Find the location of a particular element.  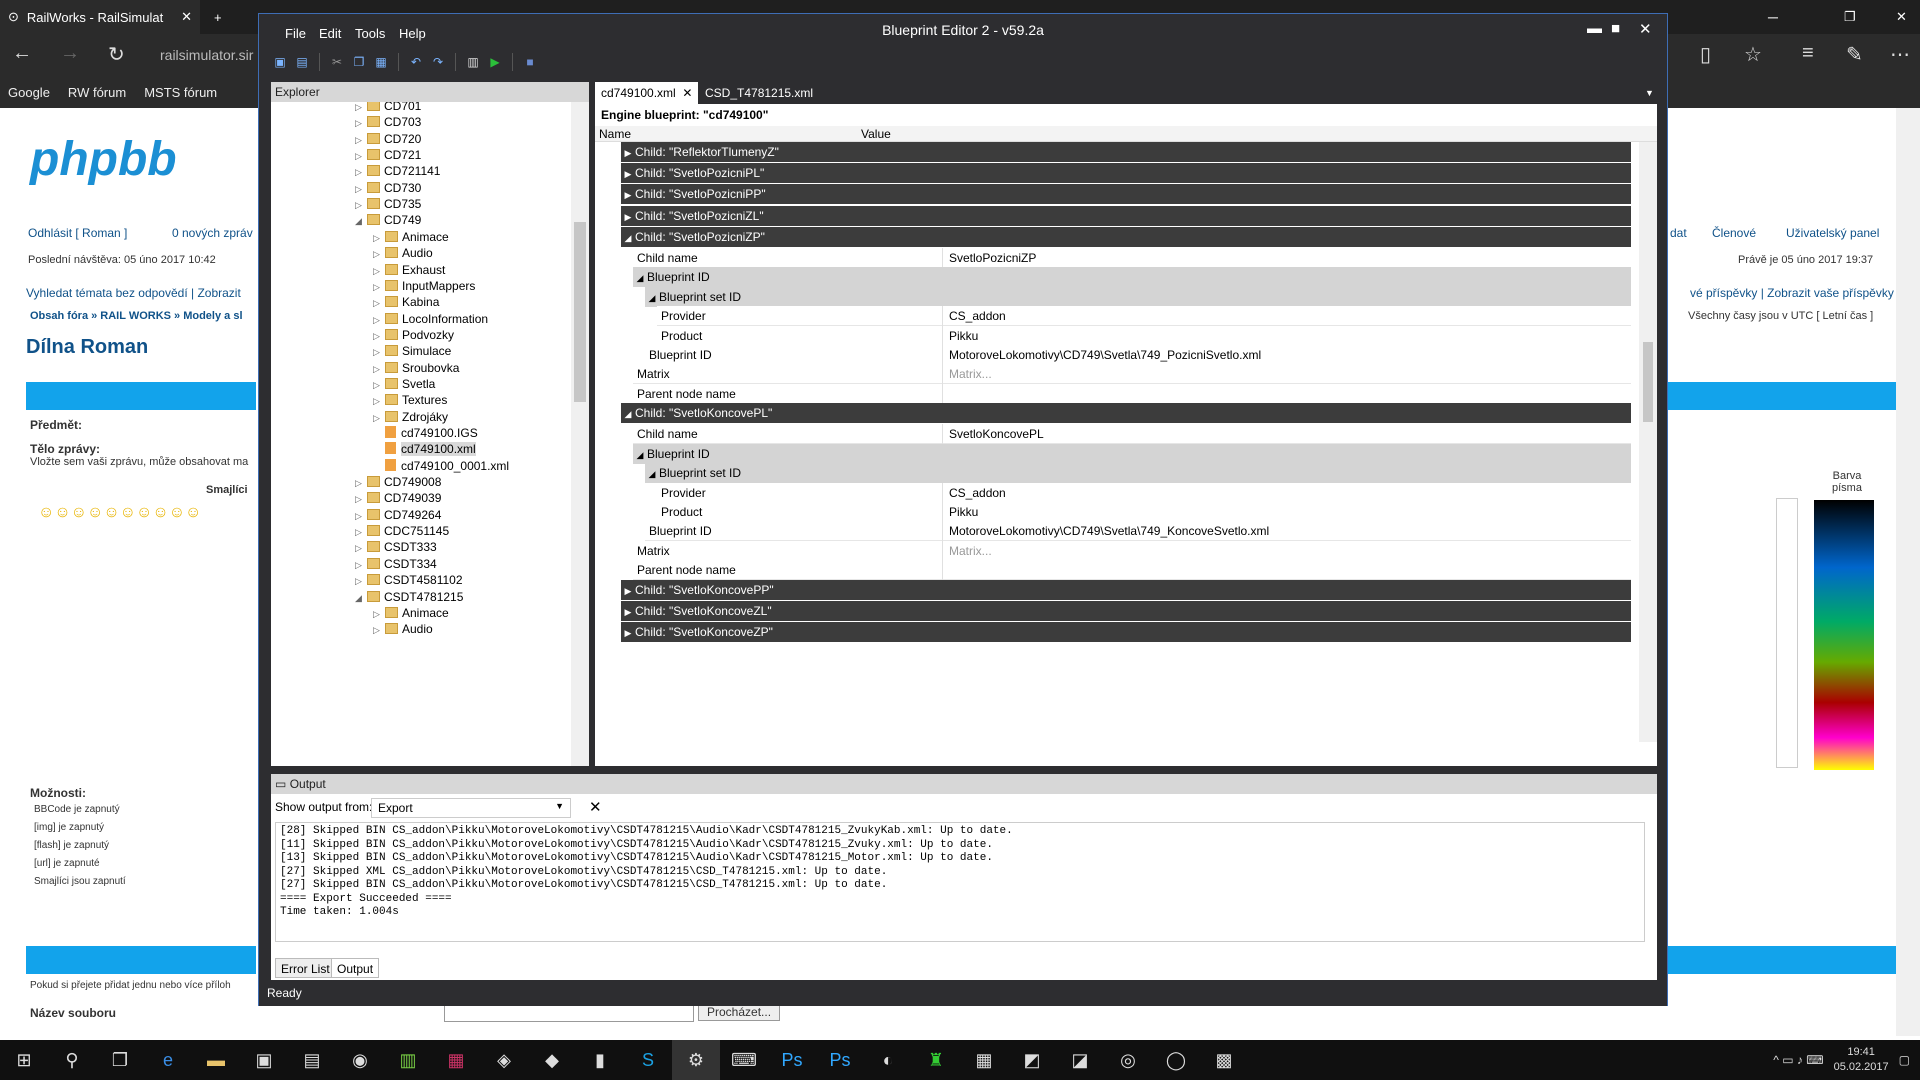

property-value: SvetloPozicniZP is located at coordinates (990, 258).